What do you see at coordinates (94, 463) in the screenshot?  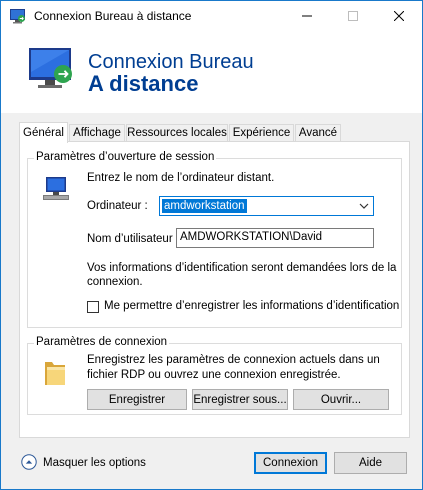 I see `hide-options-link: Masquer les options` at bounding box center [94, 463].